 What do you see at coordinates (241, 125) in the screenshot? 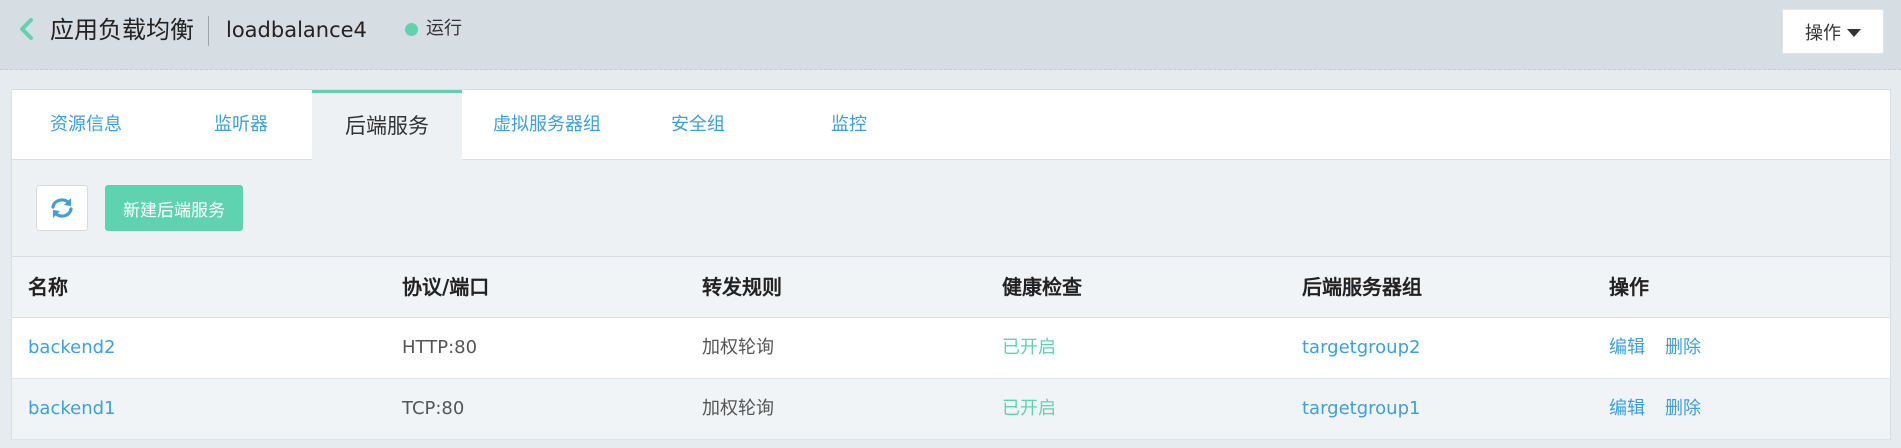
I see `tab-listeners: 监听器` at bounding box center [241, 125].